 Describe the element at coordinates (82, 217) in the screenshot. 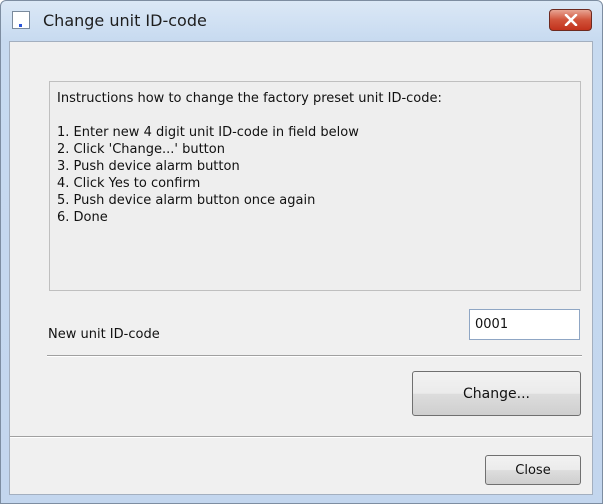

I see `instruction-step: 6. Done` at that location.